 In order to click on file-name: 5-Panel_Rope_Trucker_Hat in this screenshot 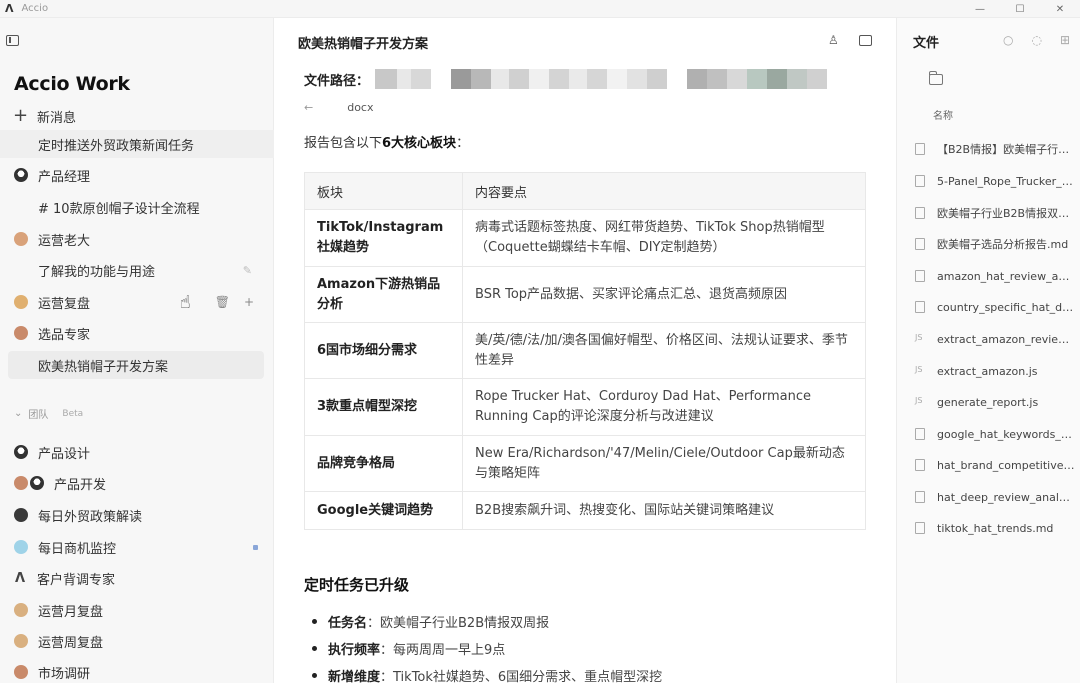, I will do `click(1006, 181)`.